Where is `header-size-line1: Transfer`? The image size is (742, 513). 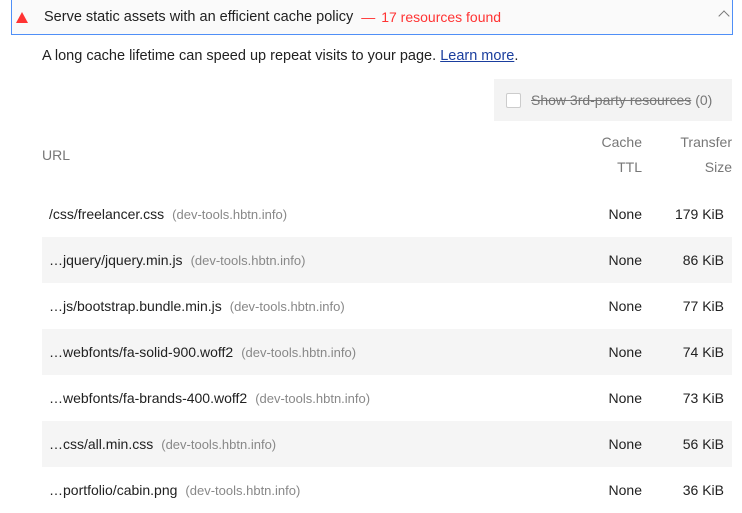 header-size-line1: Transfer is located at coordinates (706, 142).